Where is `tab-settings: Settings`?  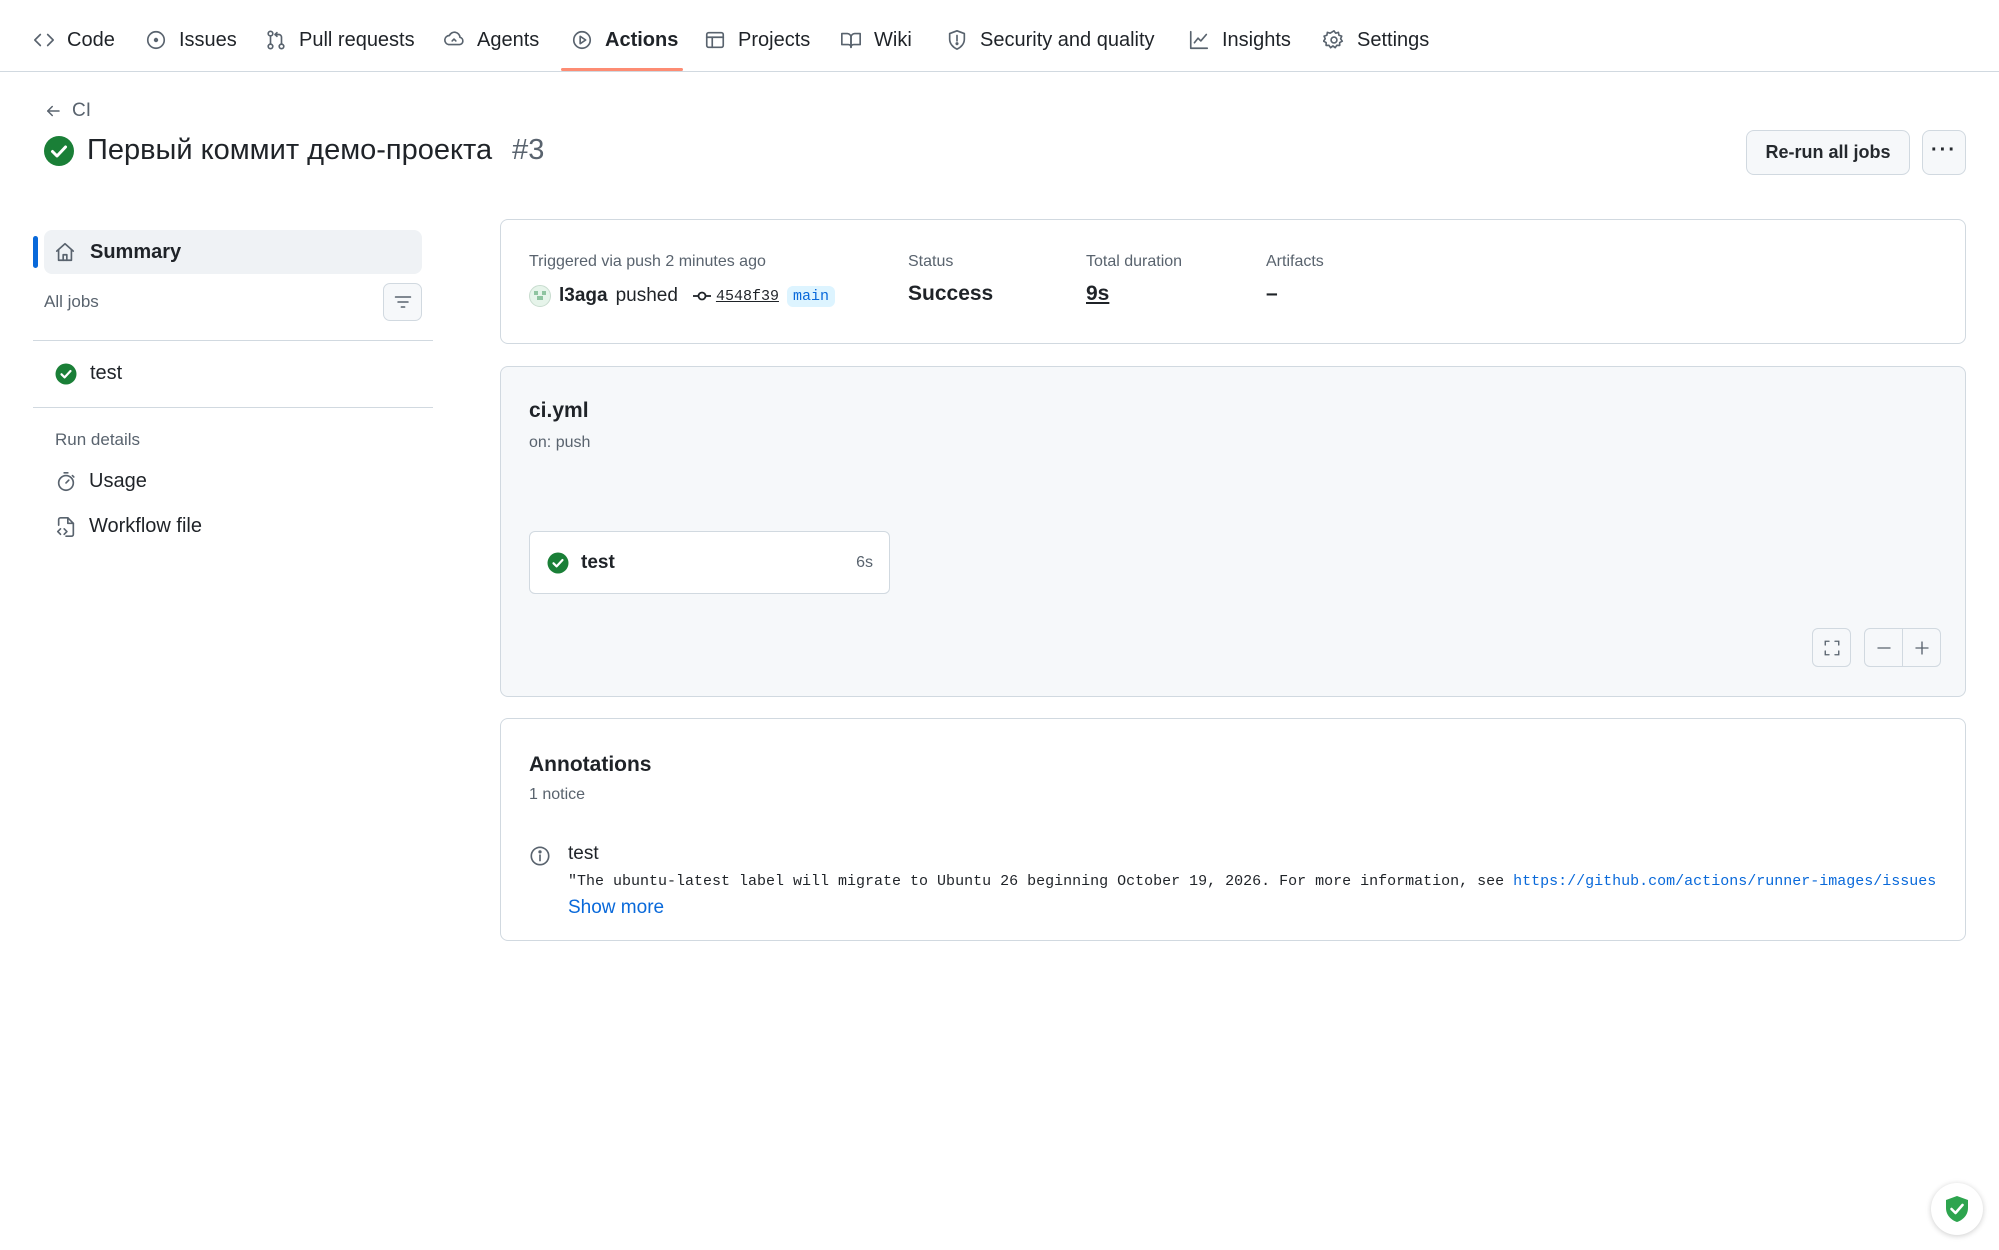
tab-settings: Settings is located at coordinates (1376, 40).